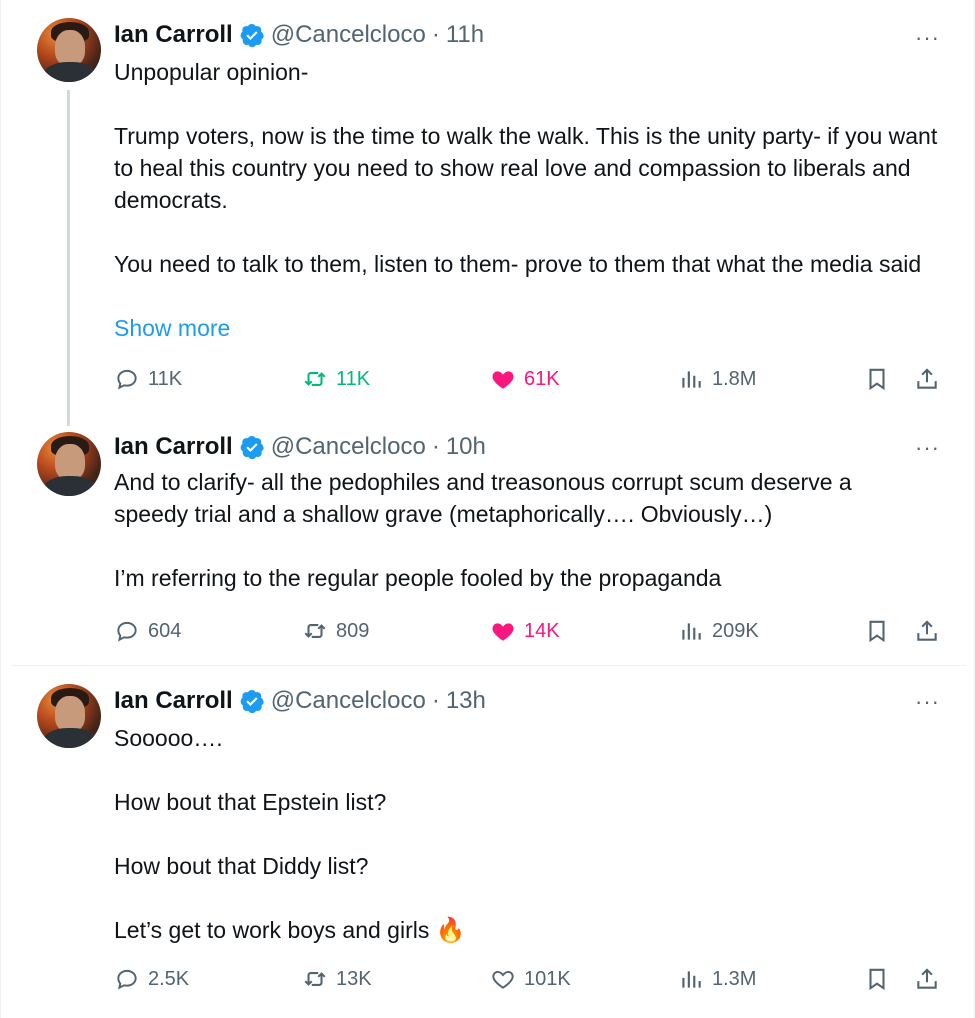 The height and width of the screenshot is (1018, 975). What do you see at coordinates (735, 630) in the screenshot?
I see `view-count: 209K` at bounding box center [735, 630].